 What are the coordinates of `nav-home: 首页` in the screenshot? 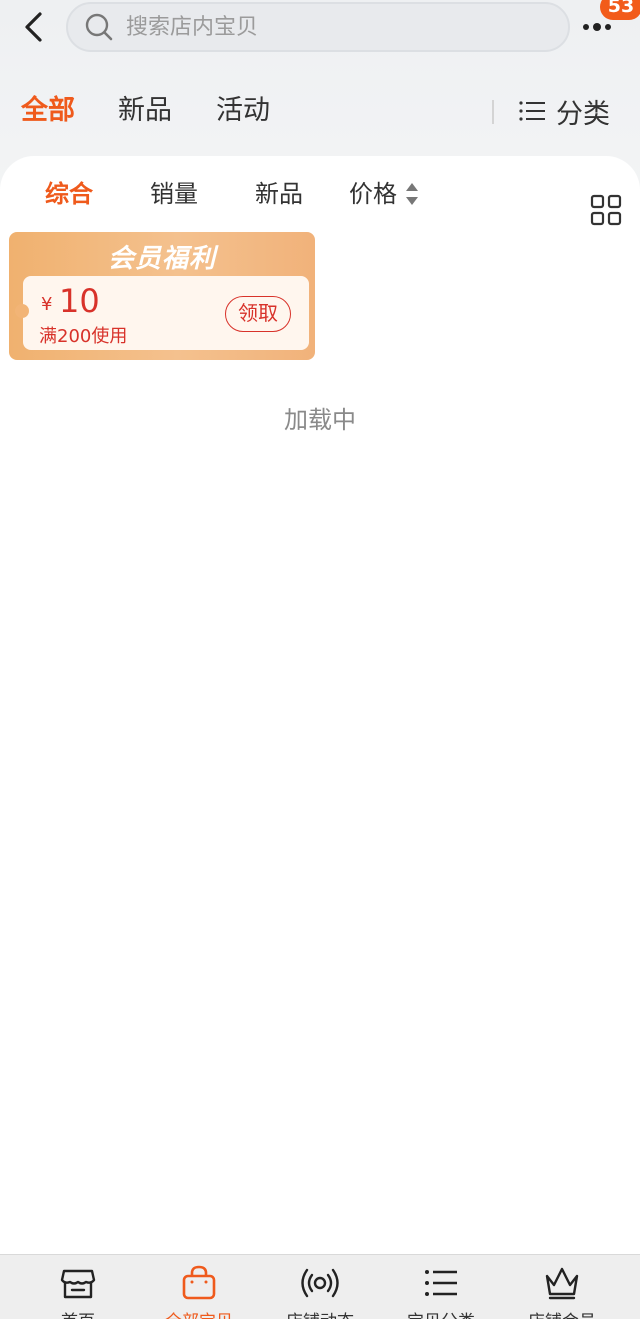 It's located at (78, 1291).